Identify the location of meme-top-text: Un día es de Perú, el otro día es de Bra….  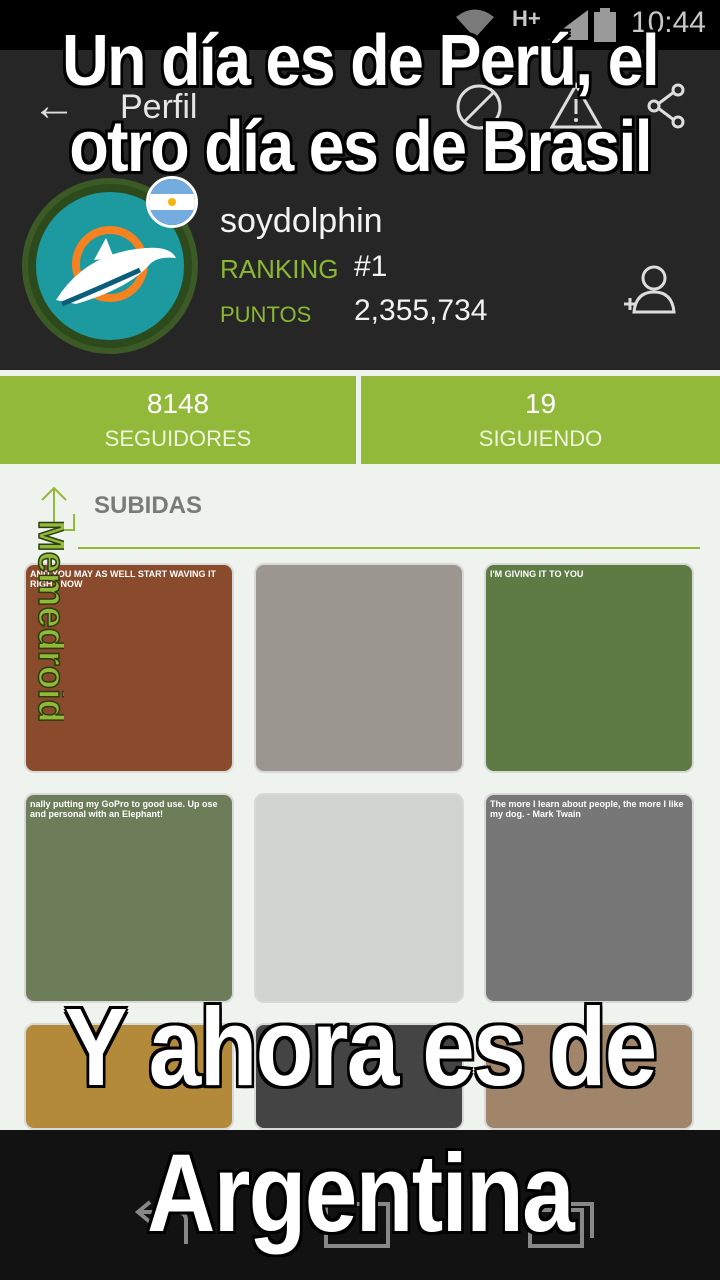
(360, 104).